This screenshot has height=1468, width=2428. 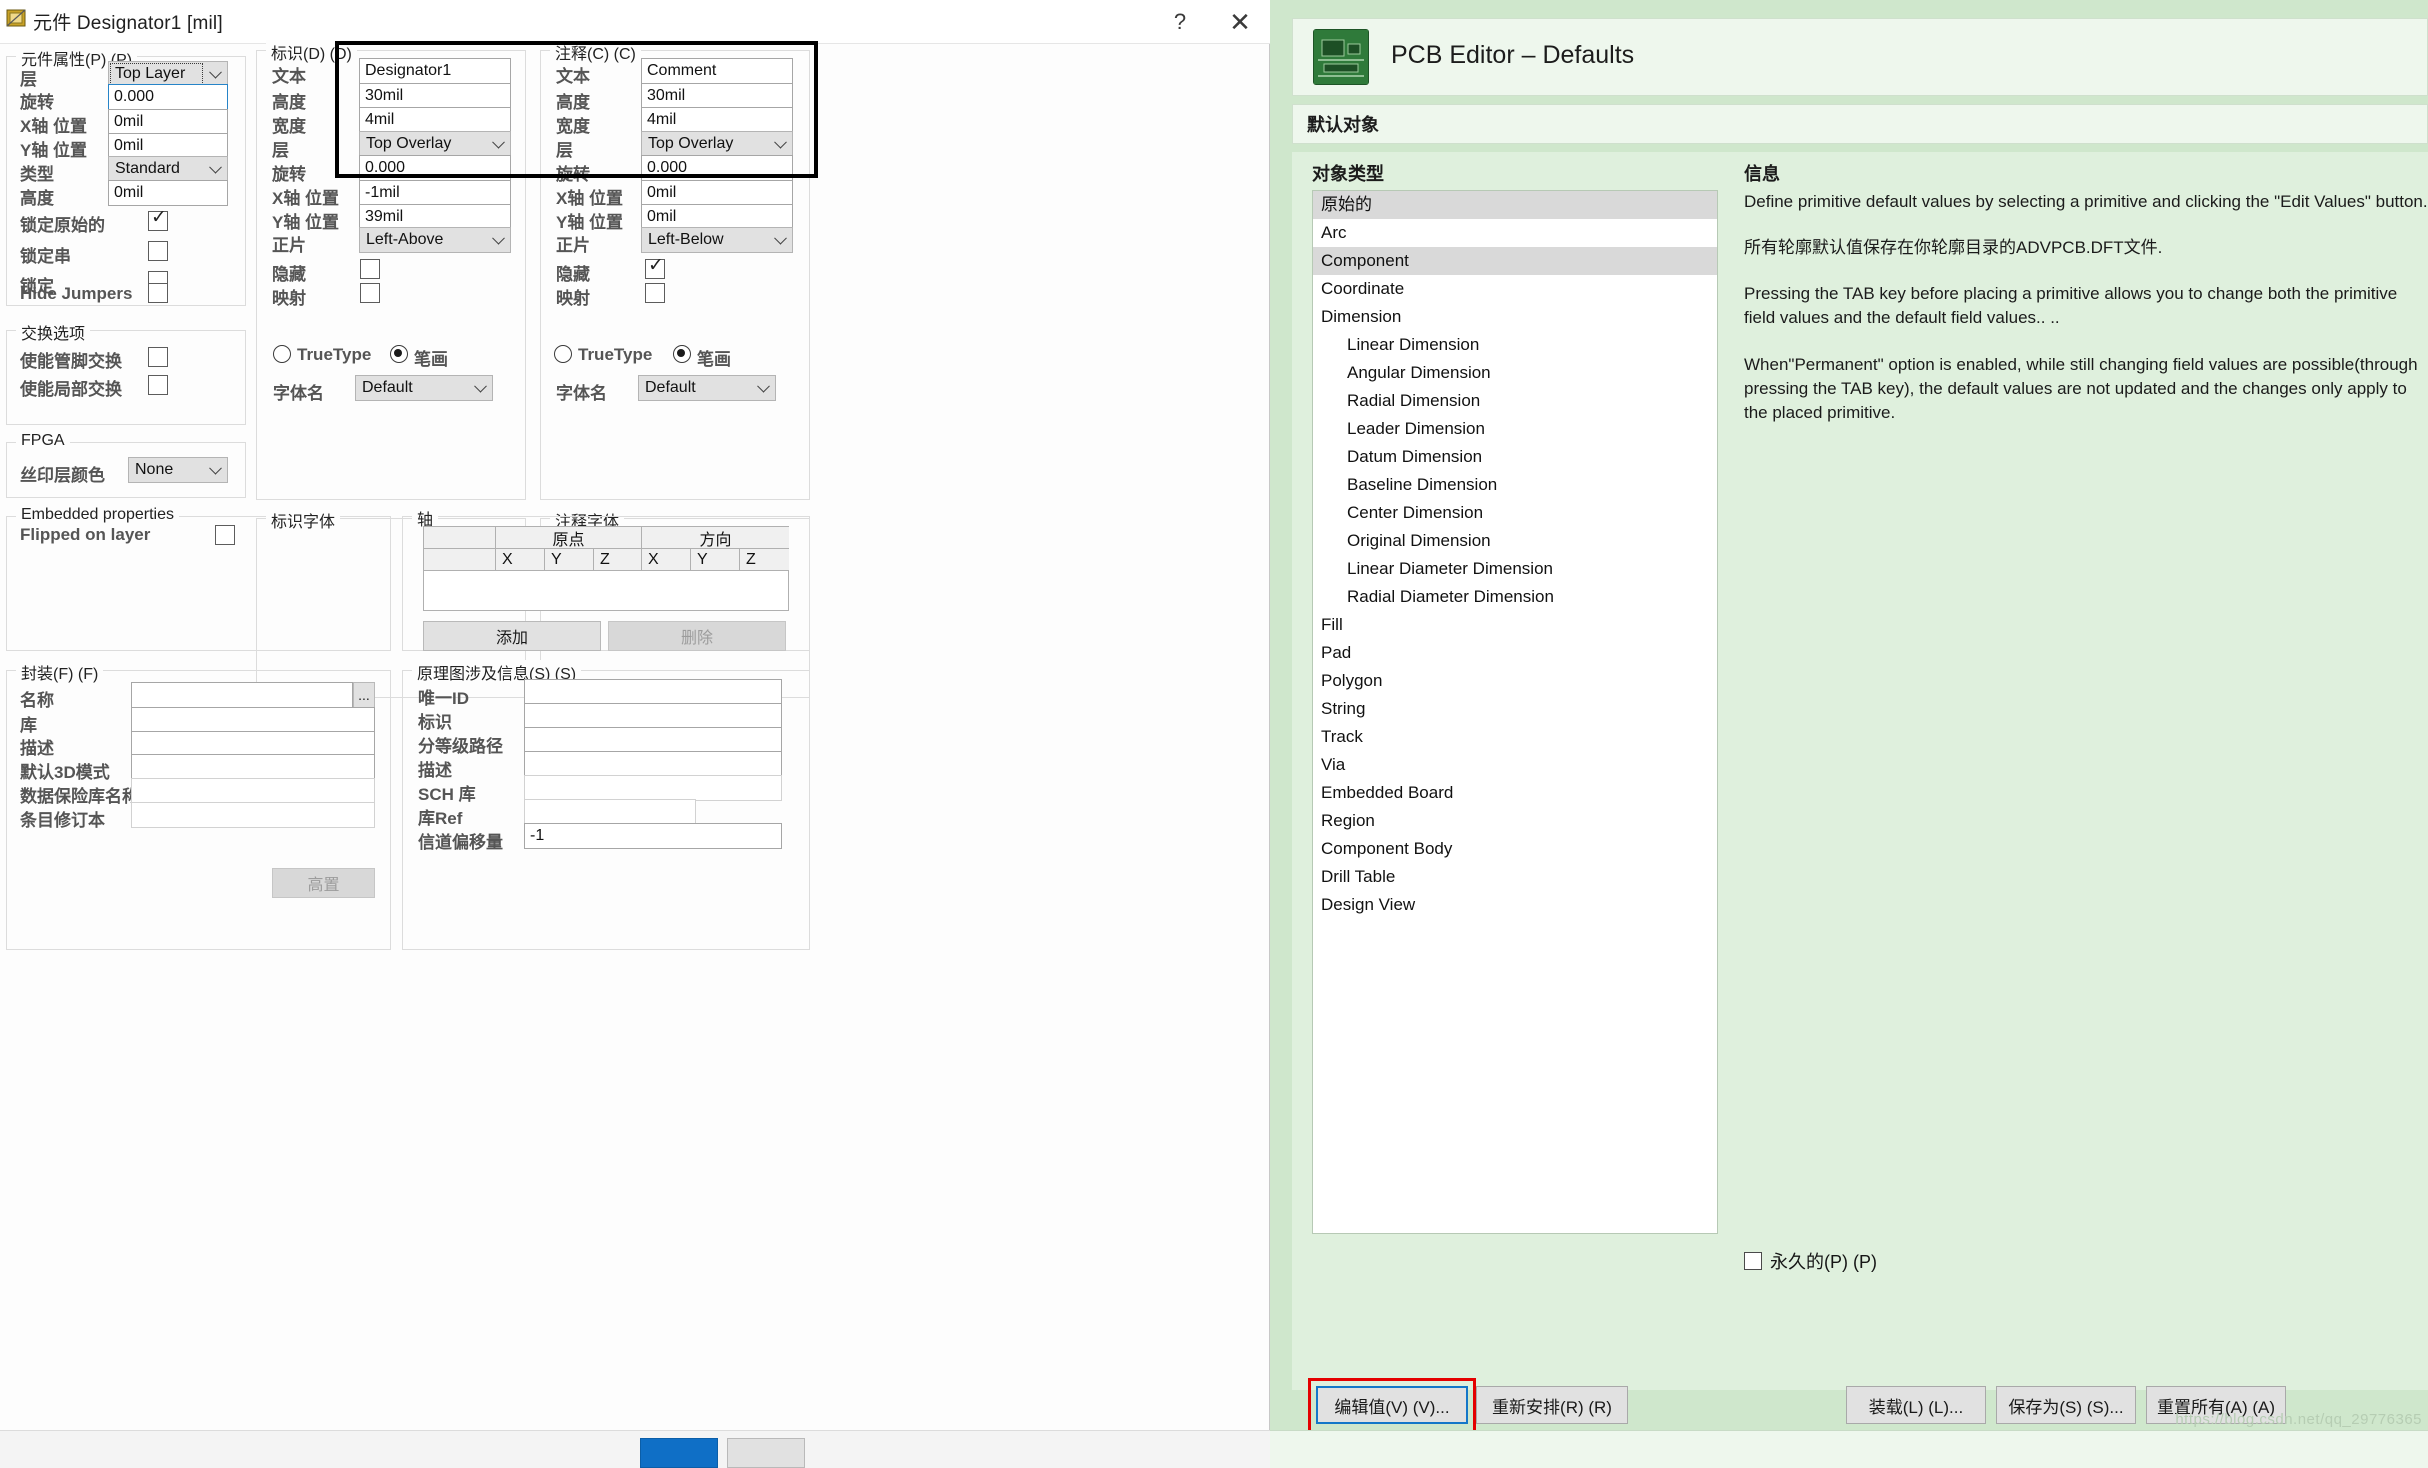 What do you see at coordinates (1515, 597) in the screenshot?
I see `object-type-item: Radial Diameter Dimension` at bounding box center [1515, 597].